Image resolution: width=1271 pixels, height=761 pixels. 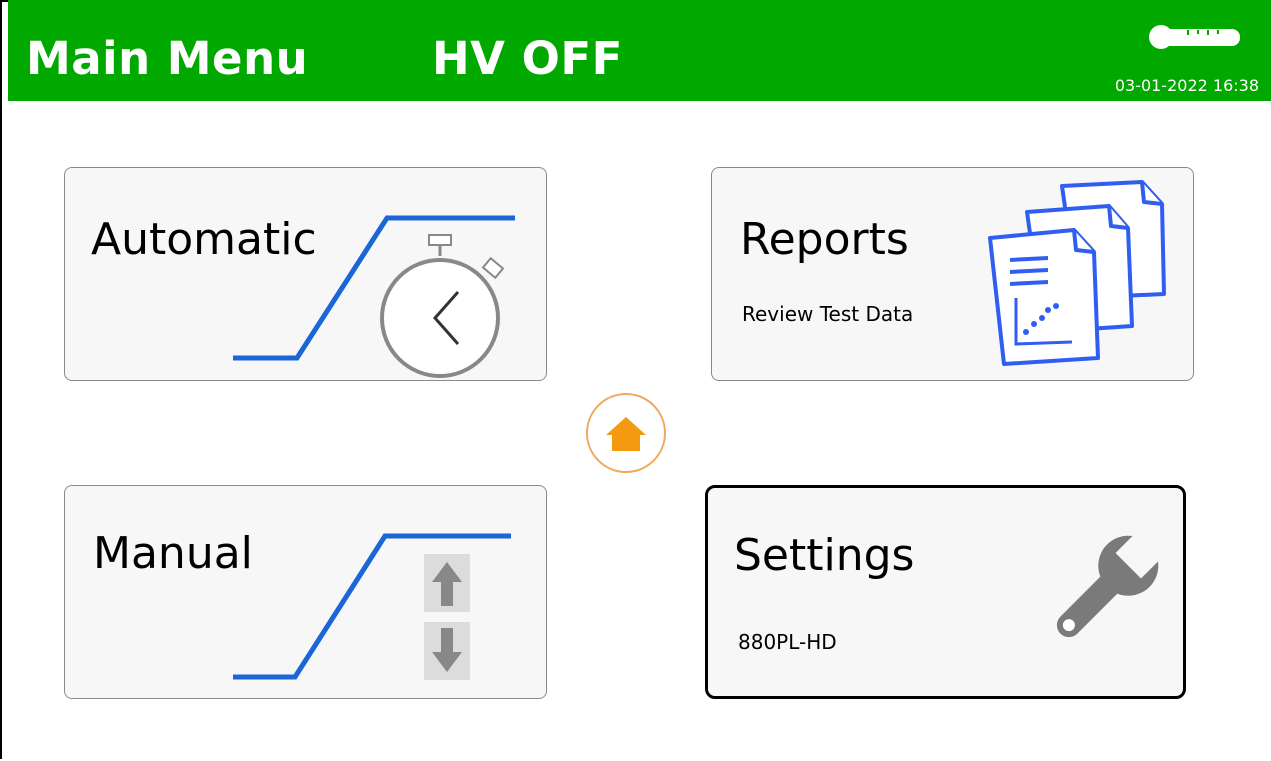 I want to click on datetime-readout: 03-01-2022 16:38, so click(x=1186, y=85).